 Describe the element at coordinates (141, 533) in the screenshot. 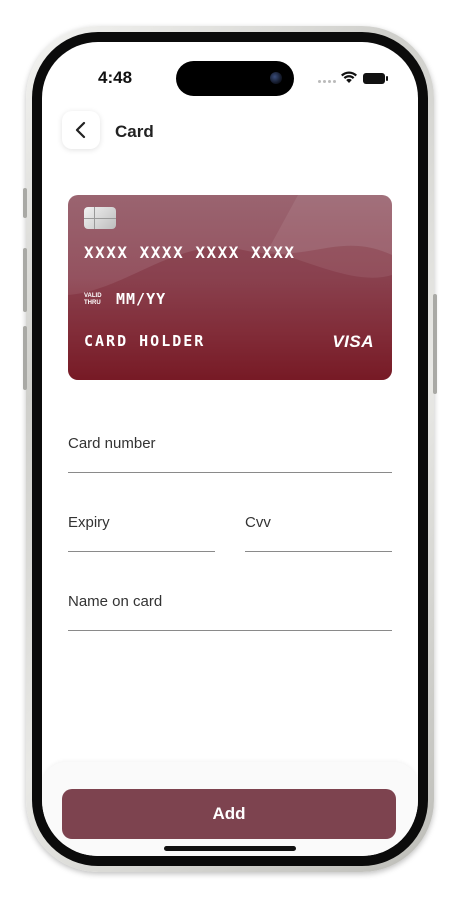

I see `expiry-field: Expiry` at that location.